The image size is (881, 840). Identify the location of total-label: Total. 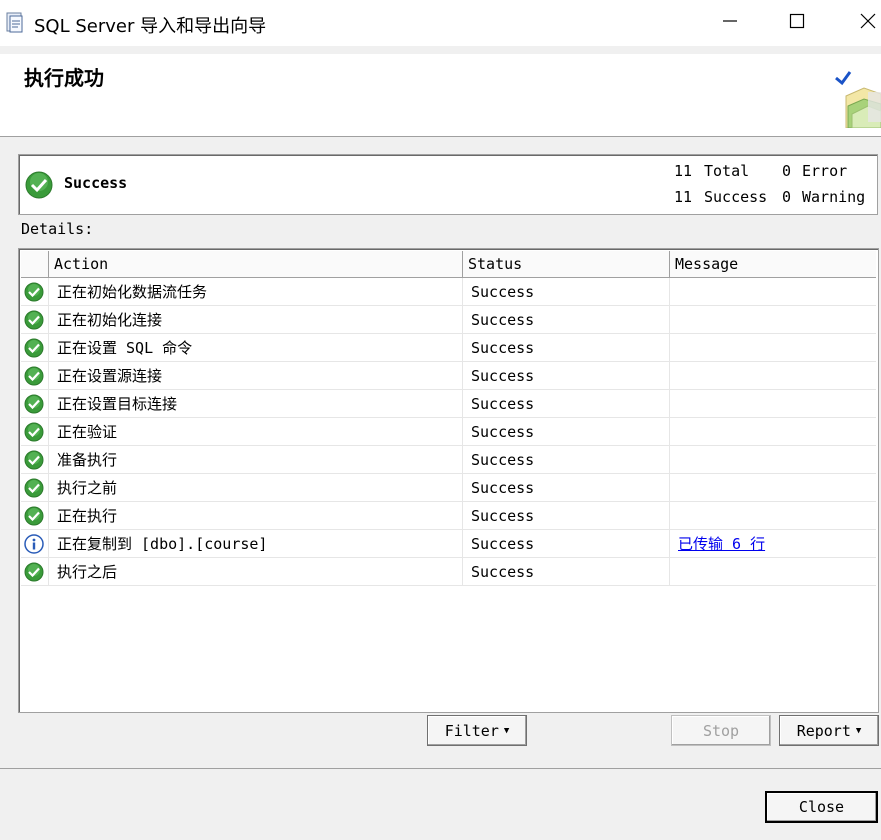
(727, 171).